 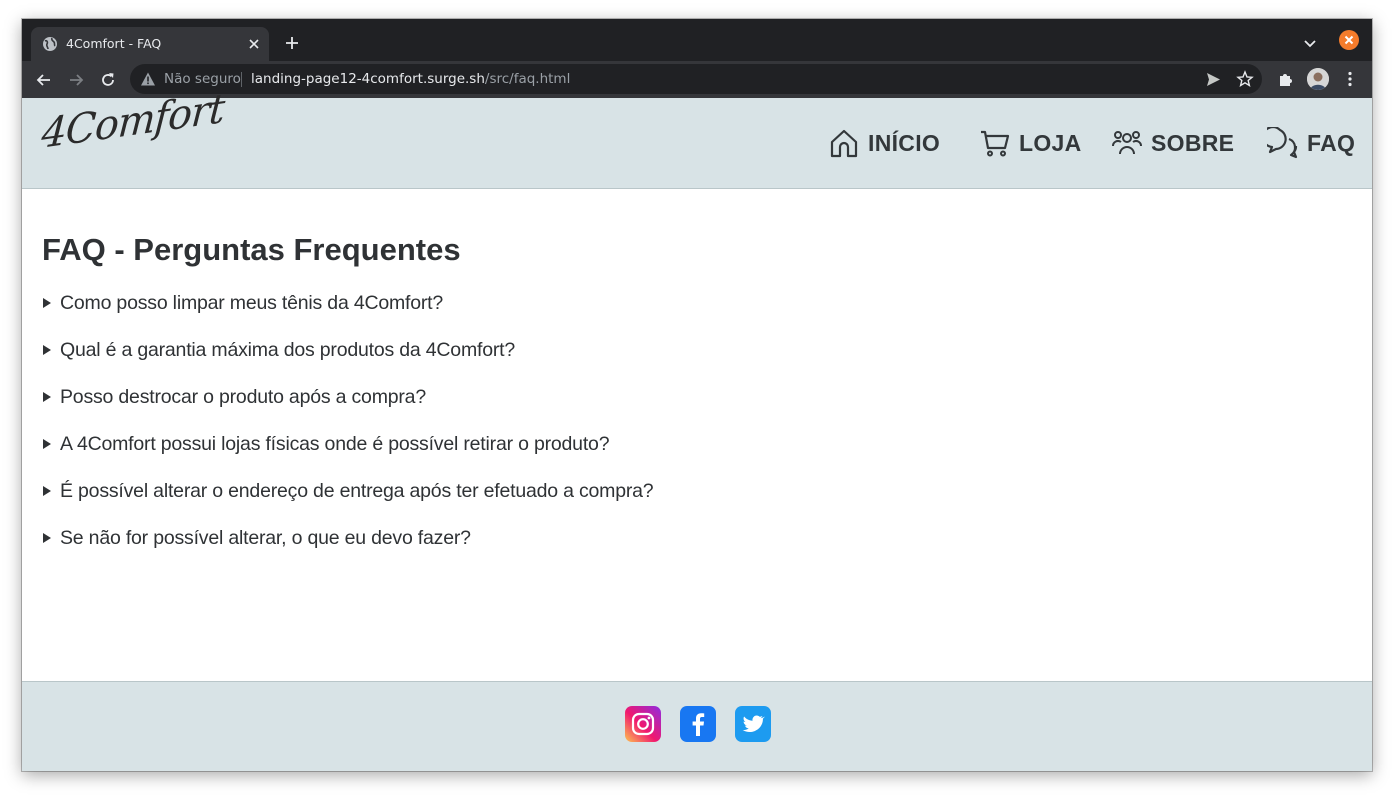 I want to click on tab-strip: 4Comfort - FAQ, so click(x=697, y=40).